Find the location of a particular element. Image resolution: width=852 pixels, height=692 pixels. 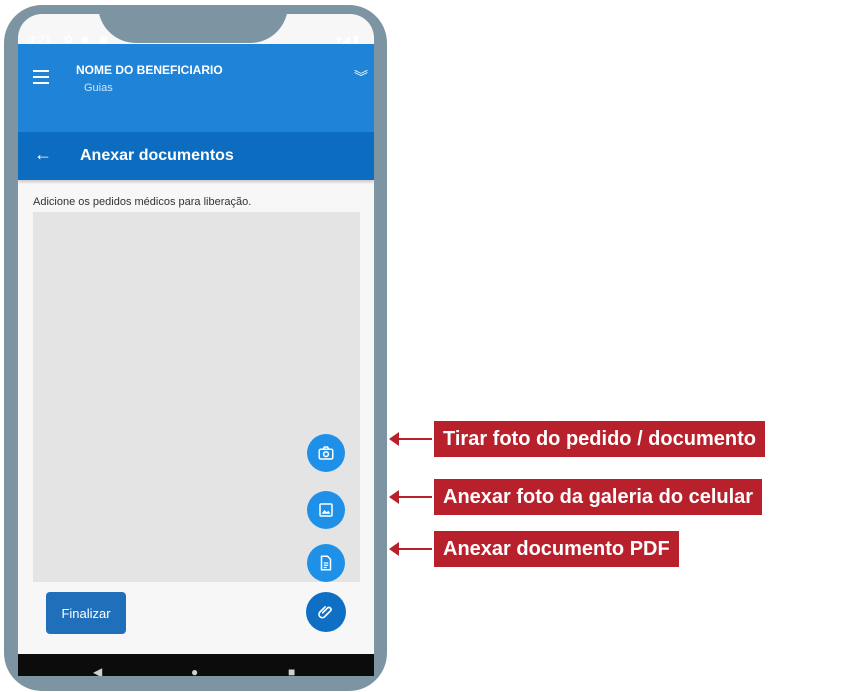

arrow-pdf is located at coordinates (410, 549).